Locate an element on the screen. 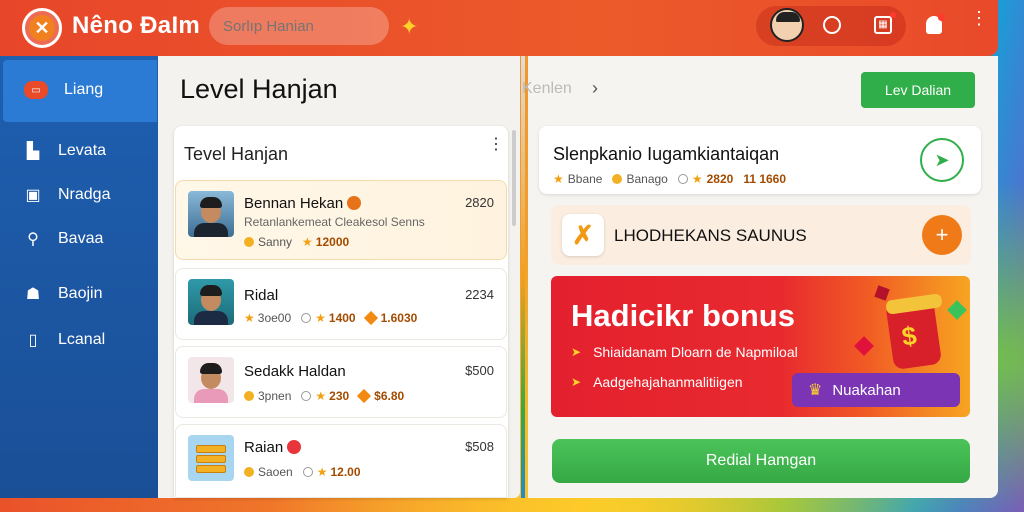 The image size is (1024, 512). user-icon: ☗ is located at coordinates (33, 294).